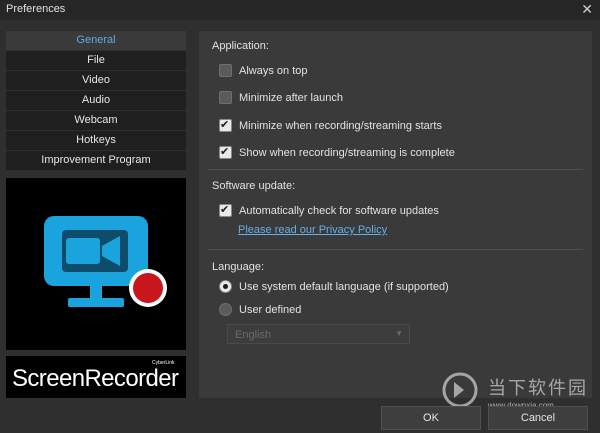  What do you see at coordinates (460, 390) in the screenshot?
I see `watermark-logo-icon` at bounding box center [460, 390].